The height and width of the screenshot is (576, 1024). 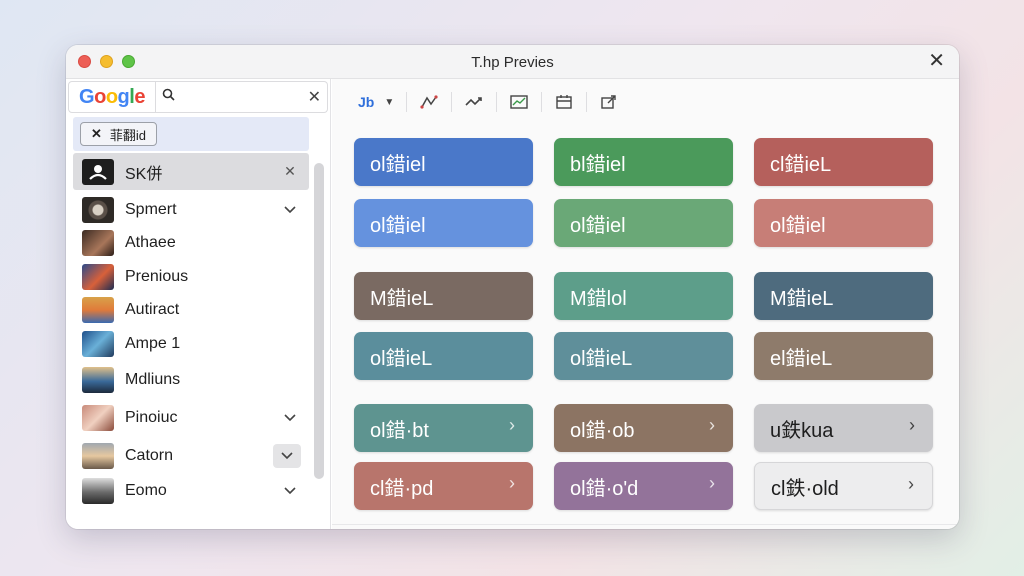 What do you see at coordinates (242, 97) in the screenshot?
I see `search-input: ✕` at bounding box center [242, 97].